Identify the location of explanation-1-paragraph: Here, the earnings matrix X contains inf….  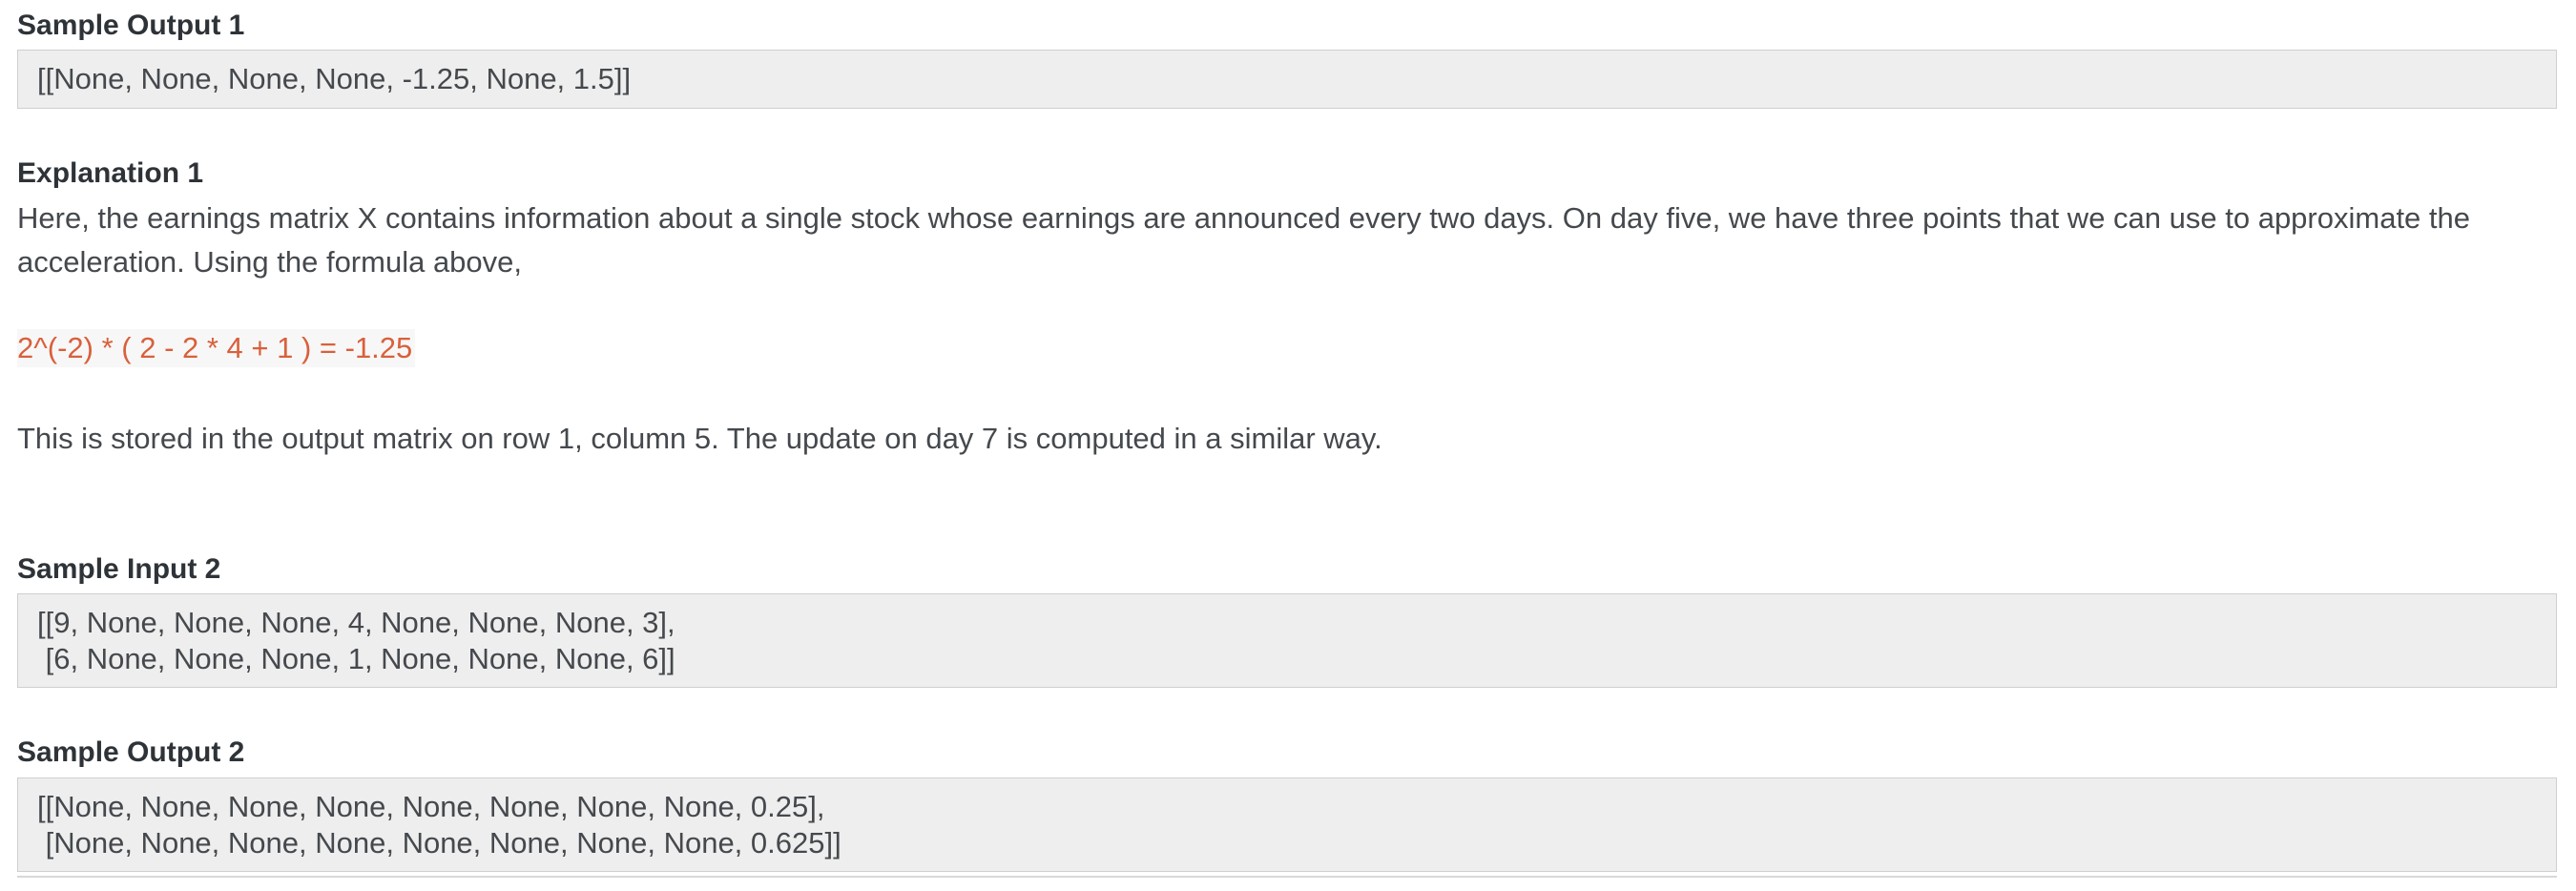
(1244, 240).